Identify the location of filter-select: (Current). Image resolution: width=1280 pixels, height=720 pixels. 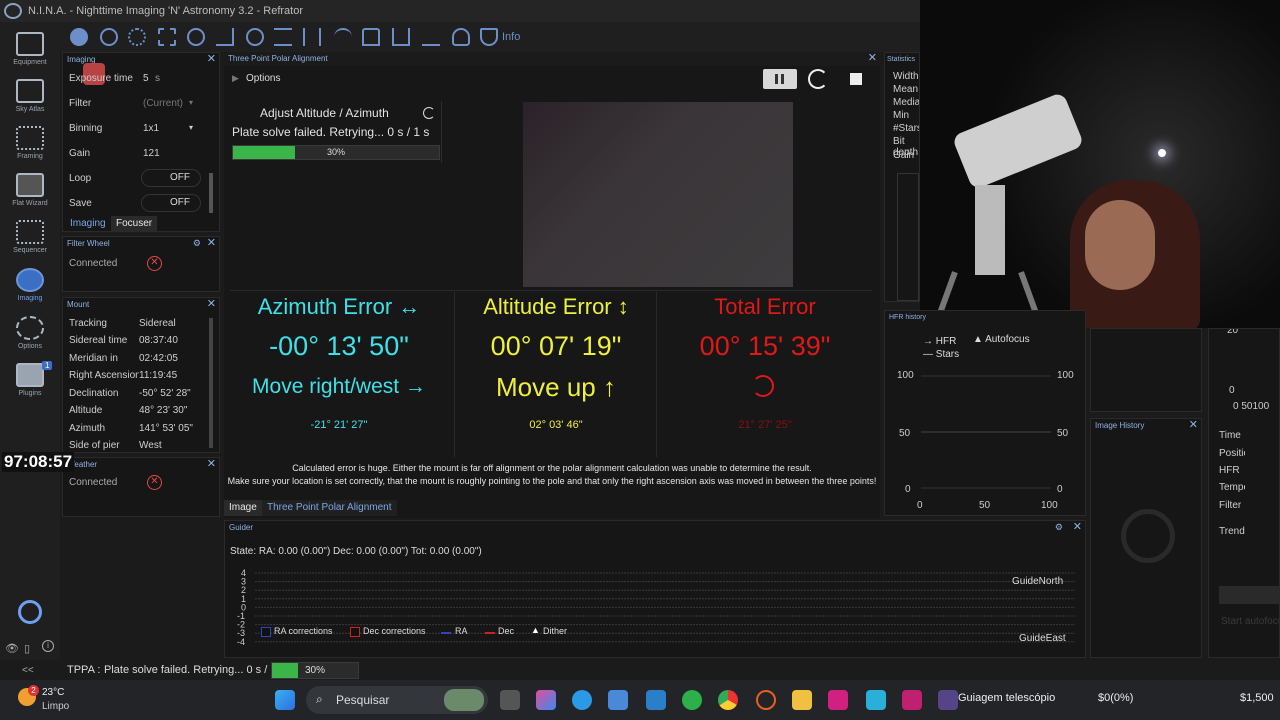
(163, 103).